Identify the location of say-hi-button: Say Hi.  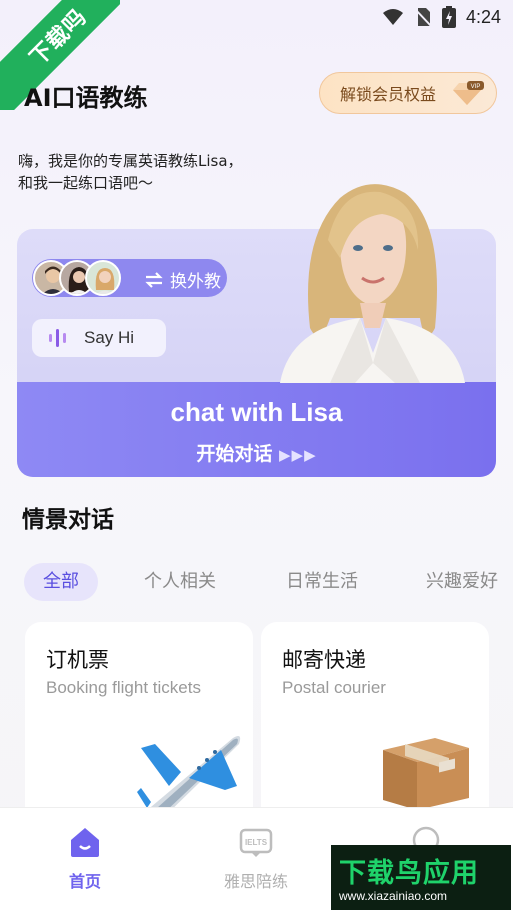
(99, 338).